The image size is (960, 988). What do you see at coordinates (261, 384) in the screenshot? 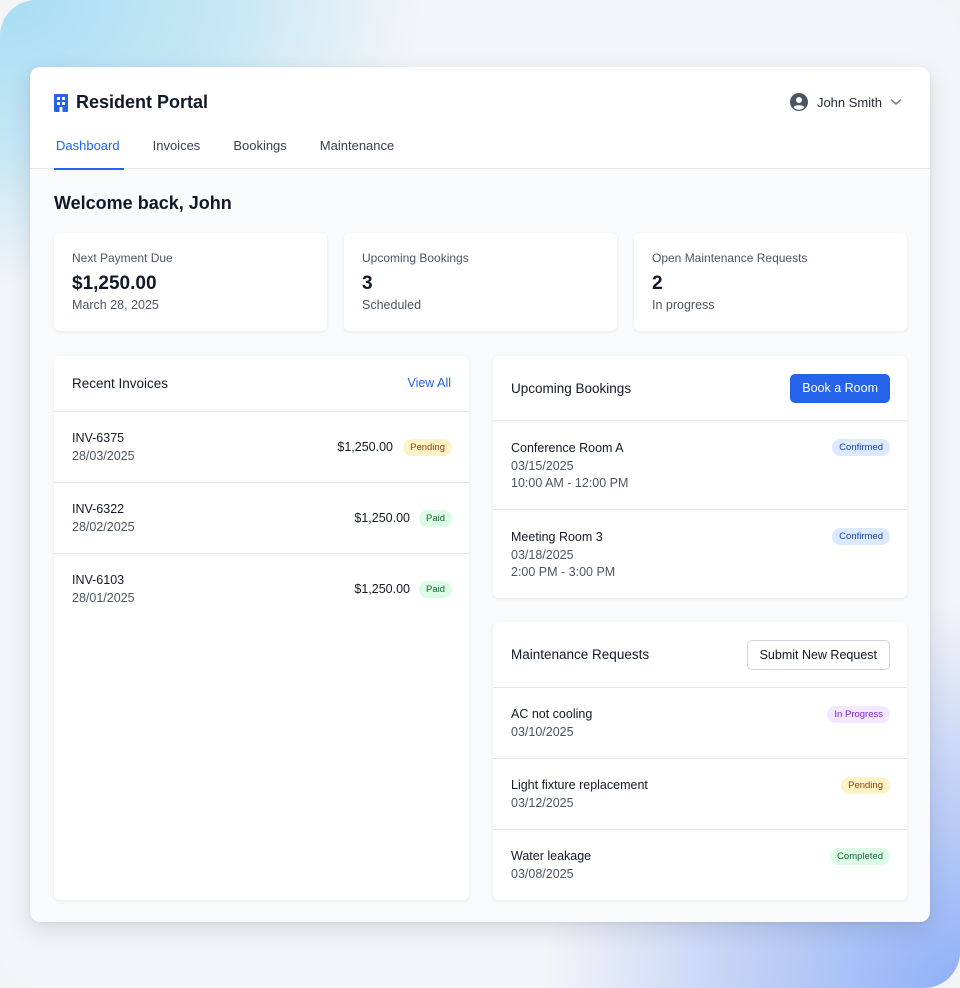
I see `card-header: Recent Invoices View All` at bounding box center [261, 384].